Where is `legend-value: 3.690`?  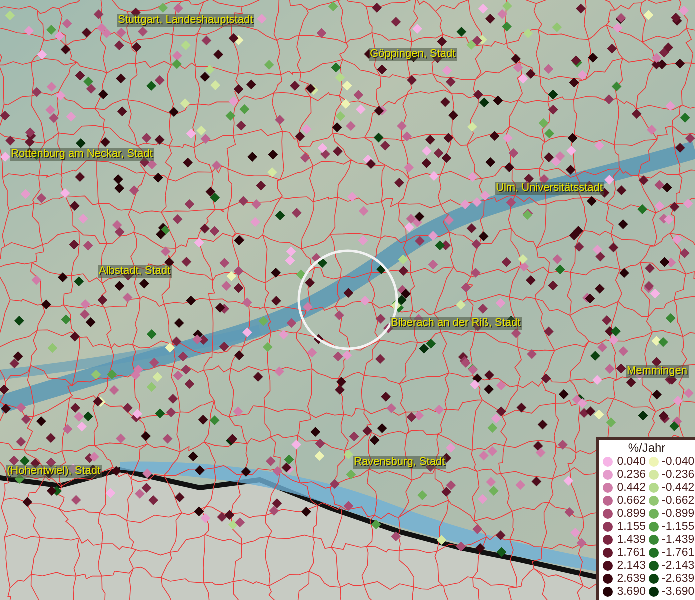 legend-value: 3.690 is located at coordinates (631, 592).